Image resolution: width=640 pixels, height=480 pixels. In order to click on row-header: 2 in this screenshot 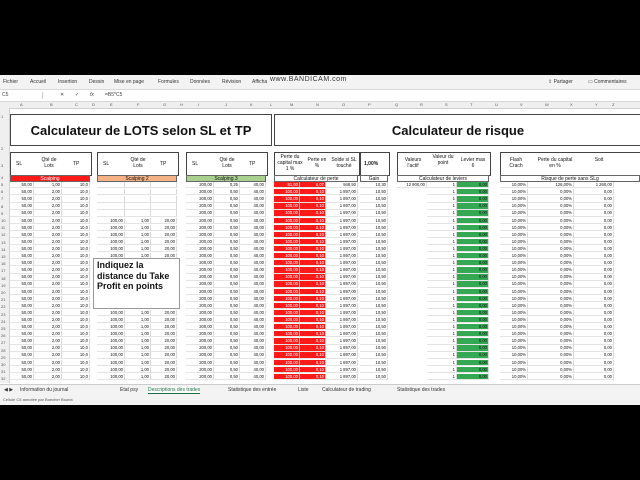, I will do `click(2, 148)`.